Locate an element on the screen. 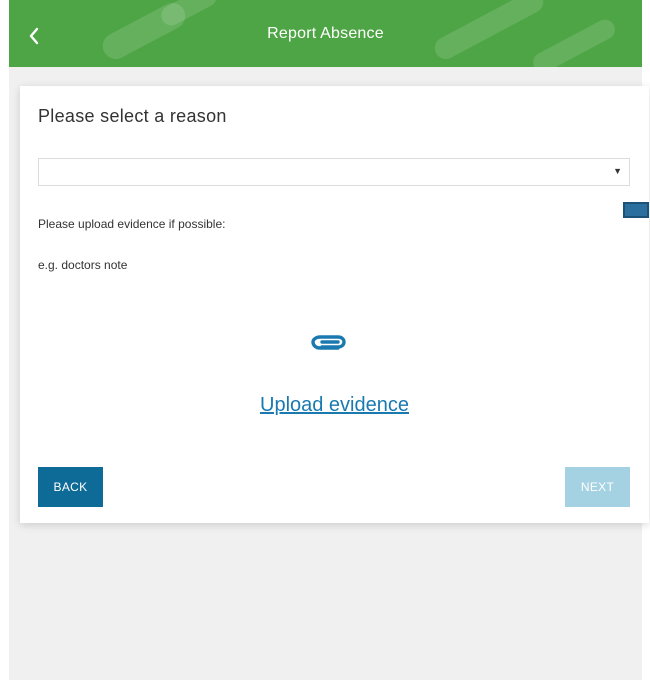  paperclip-icon is located at coordinates (328, 342).